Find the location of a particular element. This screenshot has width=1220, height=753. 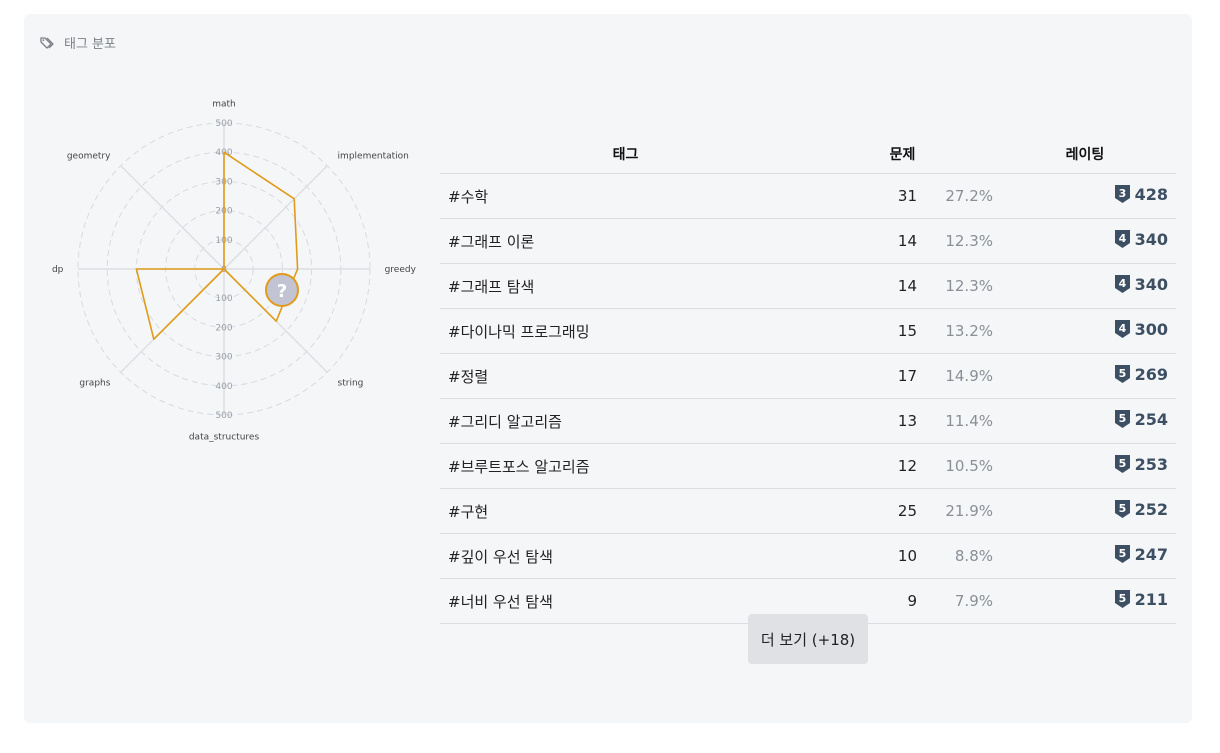

rating-value: 252 is located at coordinates (1151, 509).